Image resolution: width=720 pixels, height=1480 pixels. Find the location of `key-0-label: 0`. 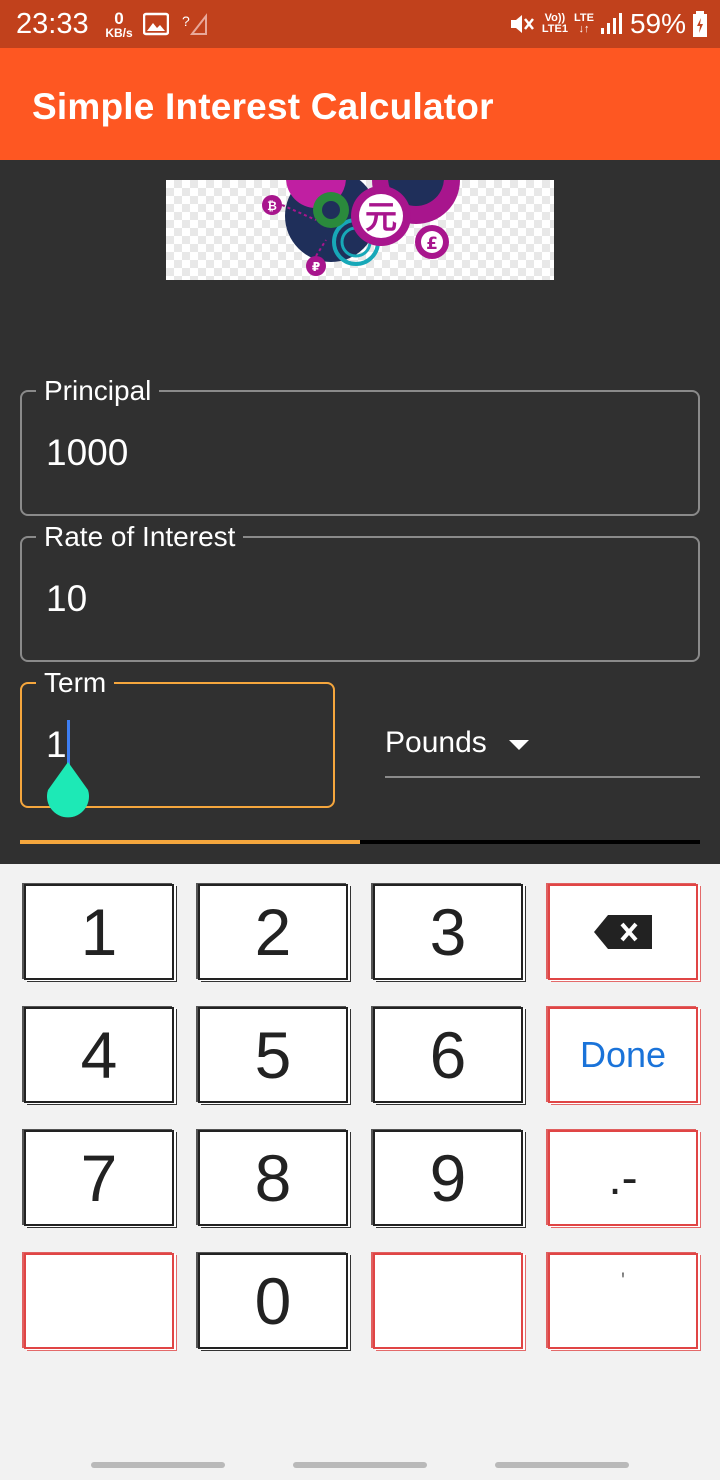

key-0-label: 0 is located at coordinates (273, 1301).